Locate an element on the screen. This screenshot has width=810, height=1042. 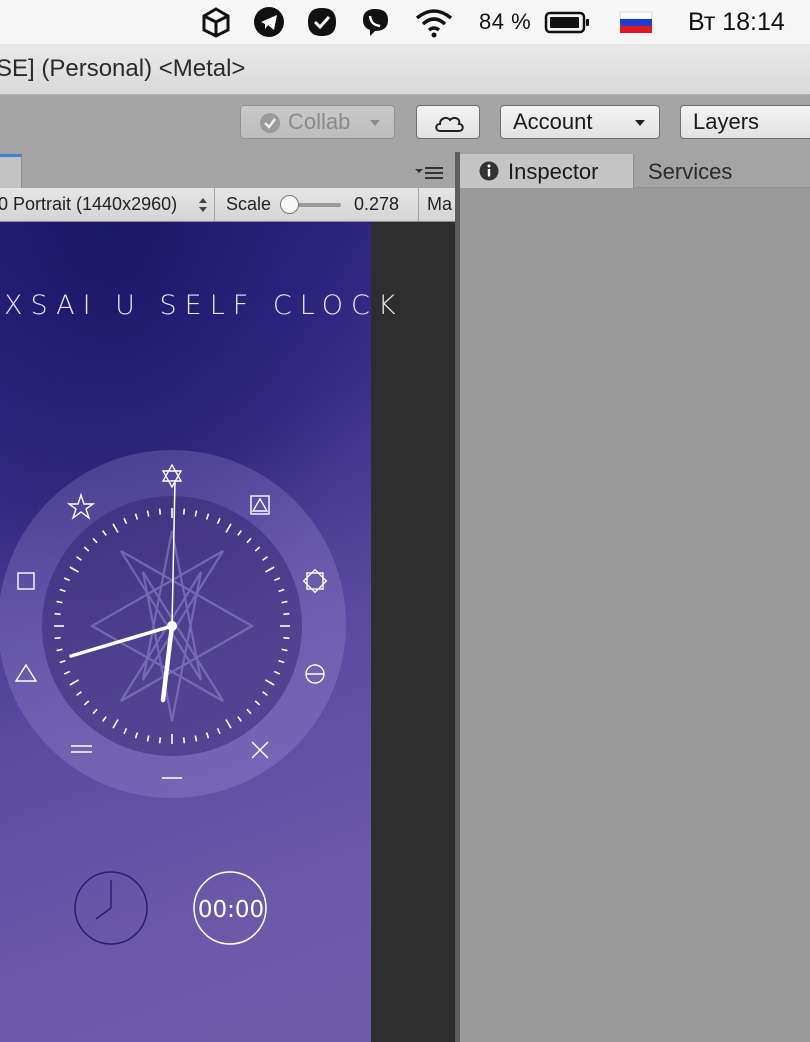
scale-value: 0.278 is located at coordinates (377, 204).